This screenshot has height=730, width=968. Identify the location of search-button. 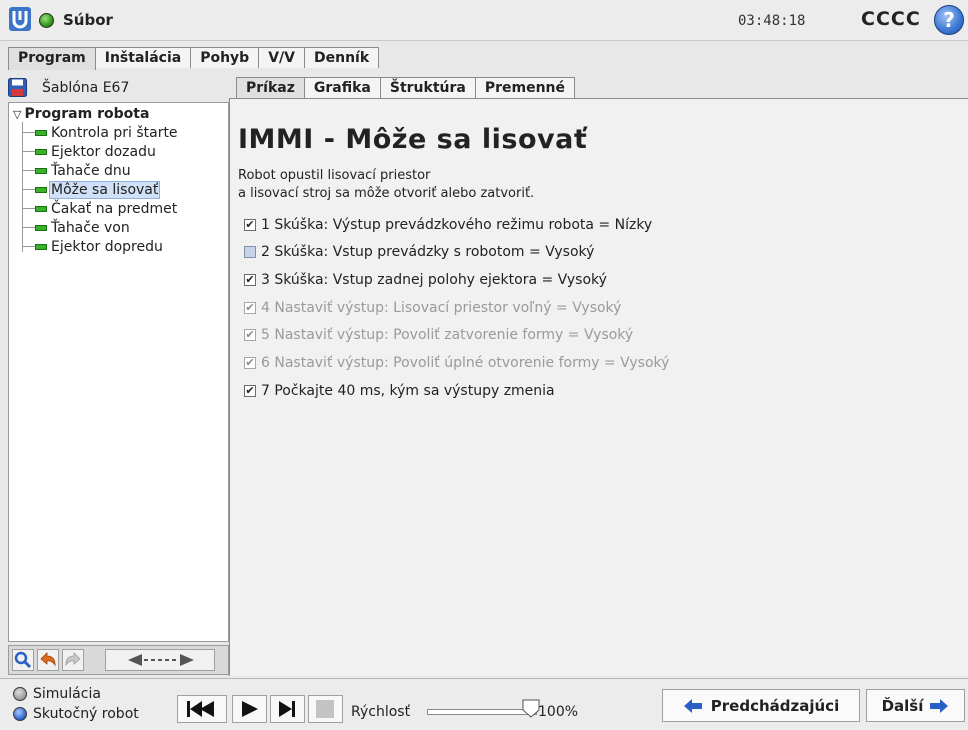
(23, 660).